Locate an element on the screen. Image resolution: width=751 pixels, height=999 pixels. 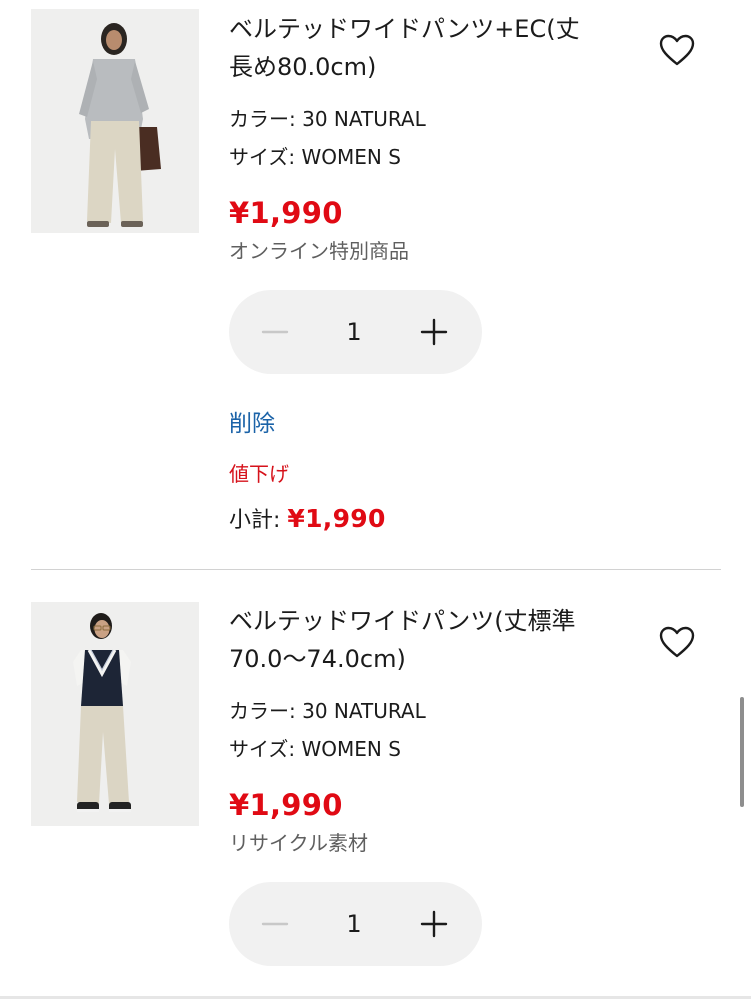
product-name-line: ベルテッドワイドパンツ+EC(丈 is located at coordinates (404, 29).